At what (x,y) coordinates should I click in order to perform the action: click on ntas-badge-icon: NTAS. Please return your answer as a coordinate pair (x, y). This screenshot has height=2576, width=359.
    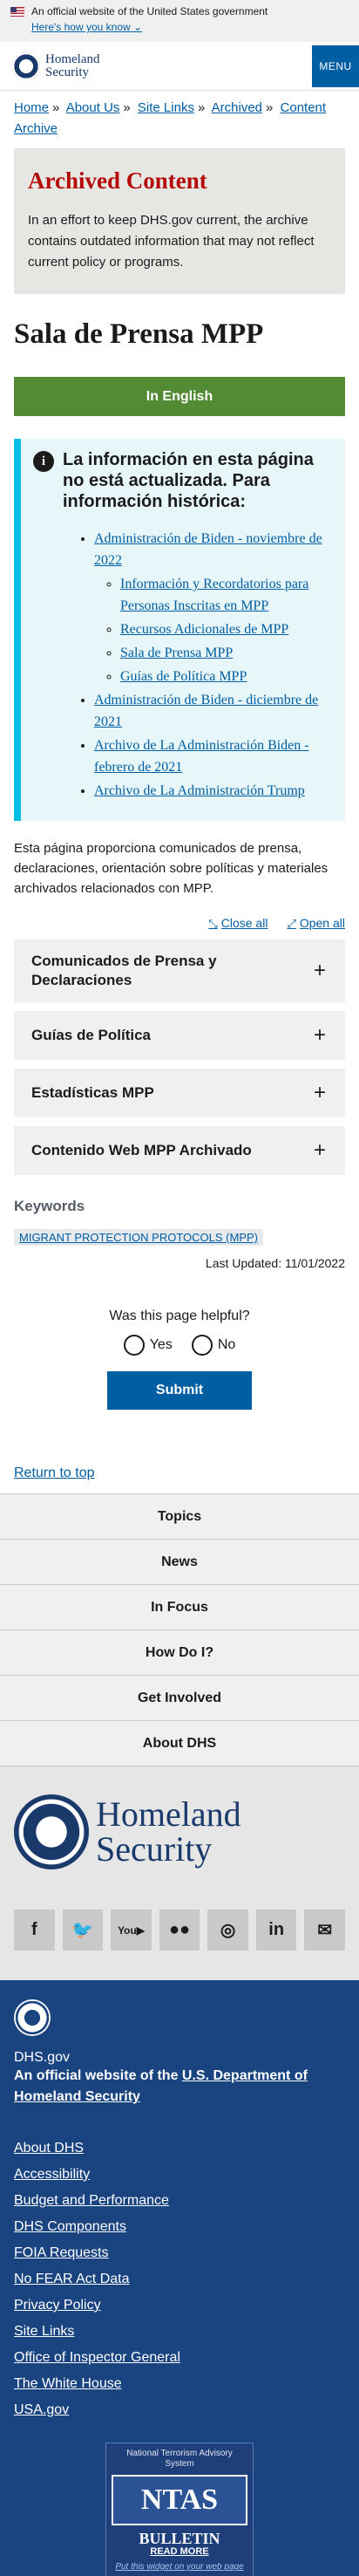
    Looking at the image, I should click on (179, 2500).